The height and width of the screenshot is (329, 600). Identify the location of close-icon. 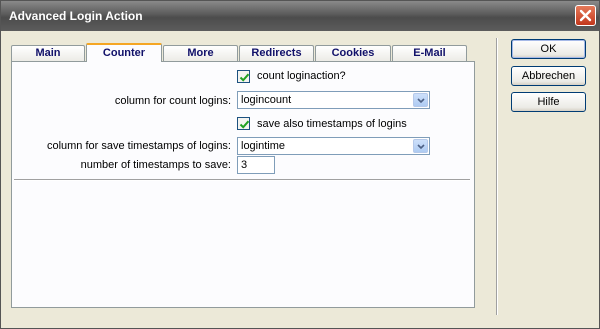
(585, 15).